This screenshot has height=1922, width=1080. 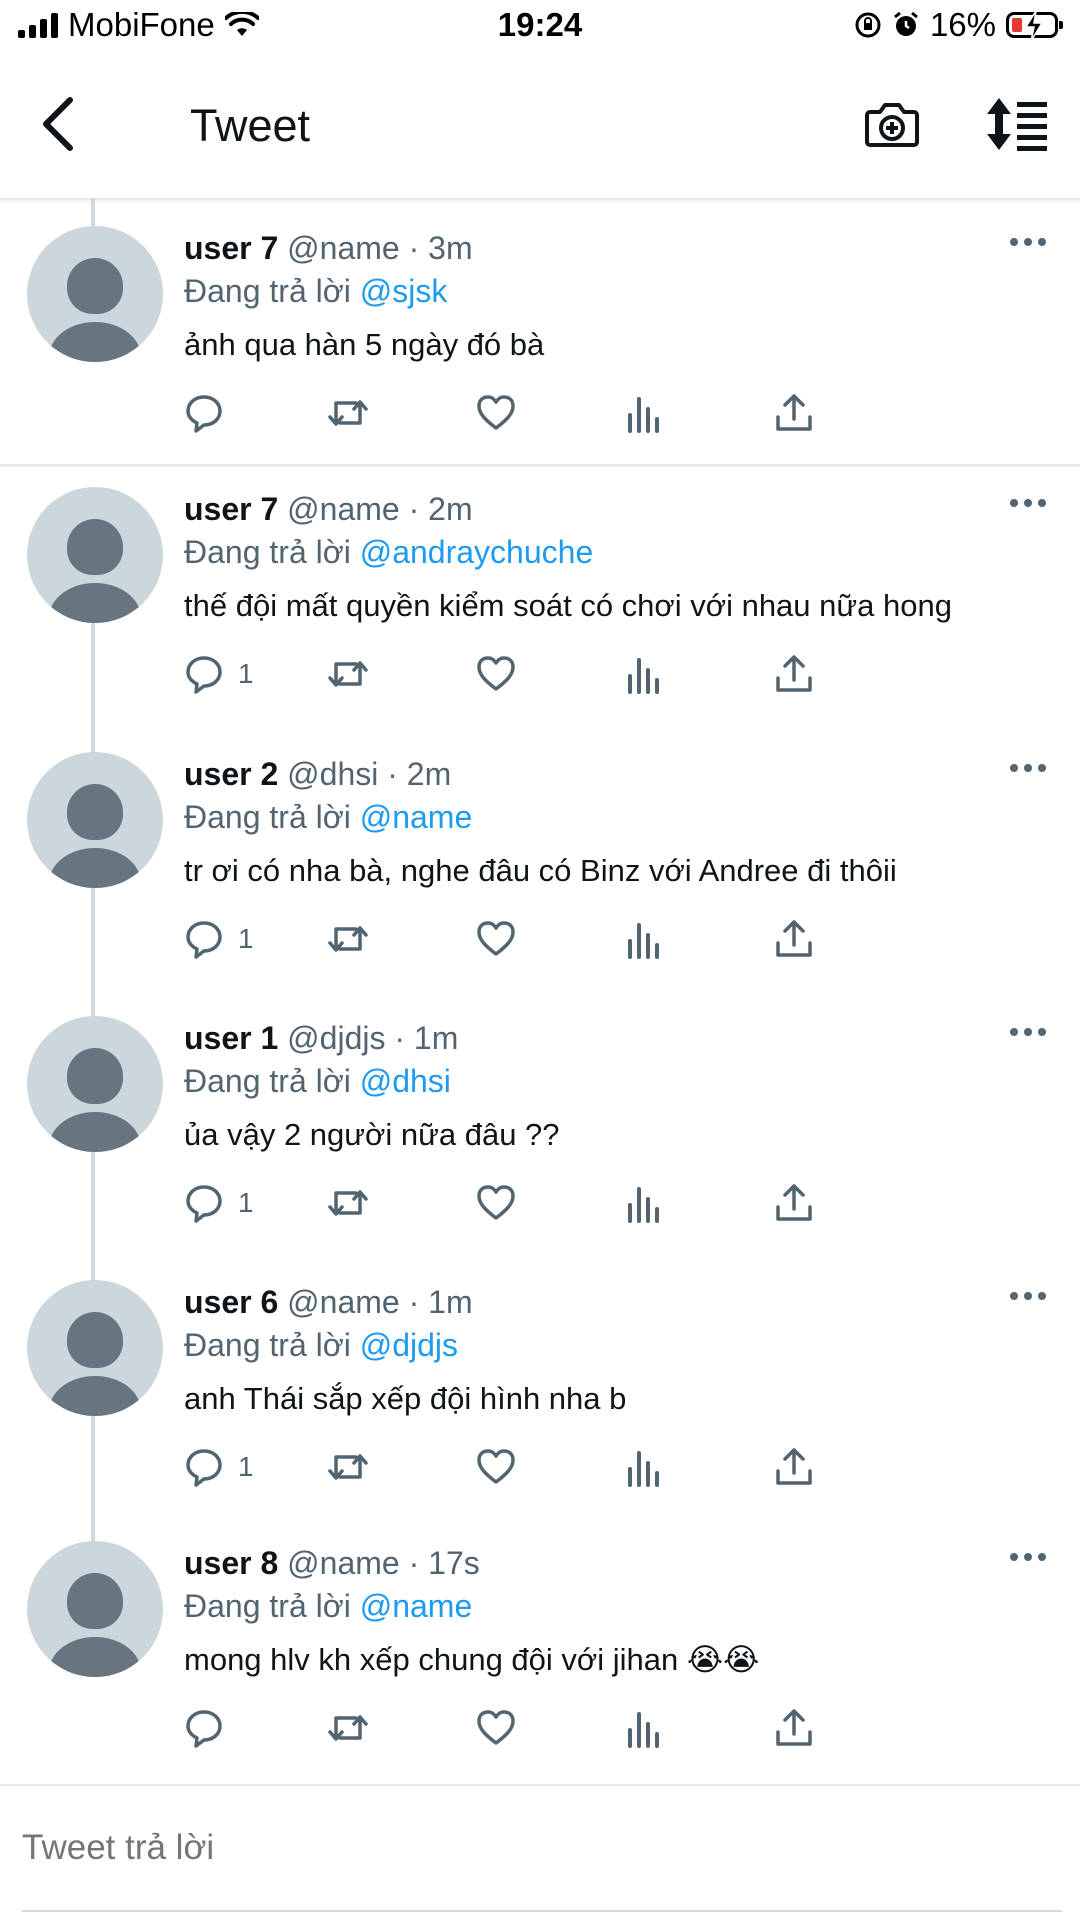 I want to click on battery-icon, so click(x=1034, y=26).